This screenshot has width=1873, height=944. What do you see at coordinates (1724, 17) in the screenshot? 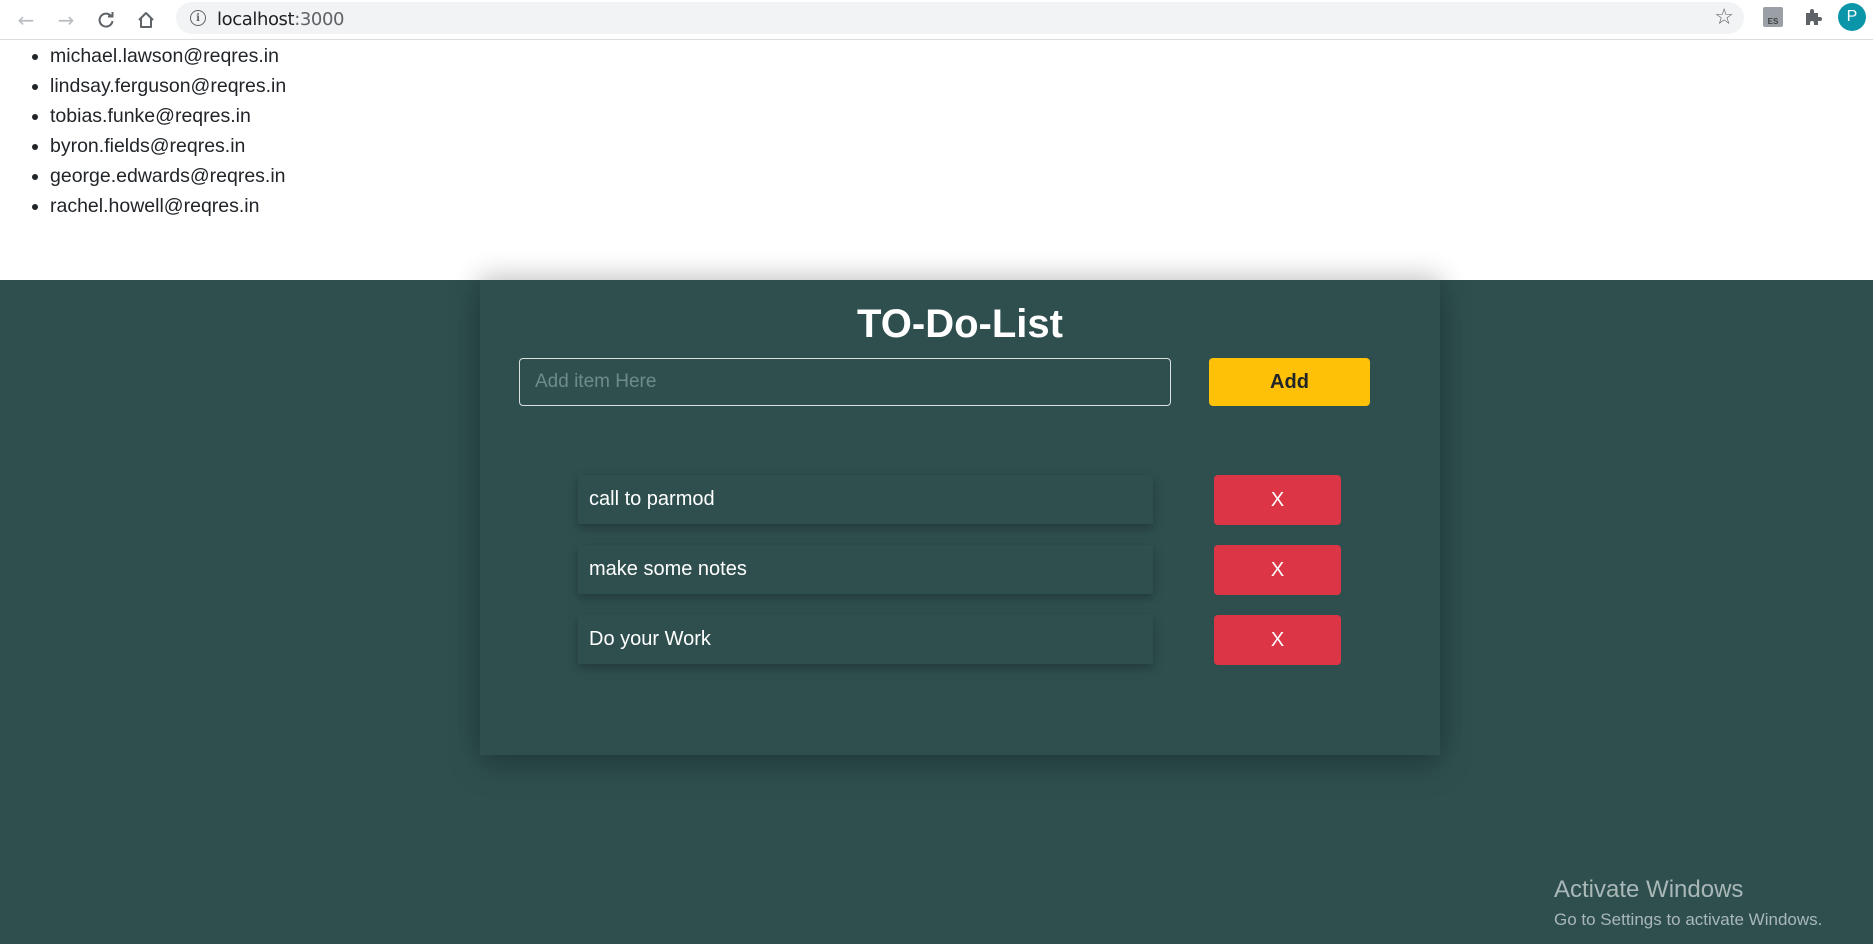
I see `bookmark-star-icon: ☆` at bounding box center [1724, 17].